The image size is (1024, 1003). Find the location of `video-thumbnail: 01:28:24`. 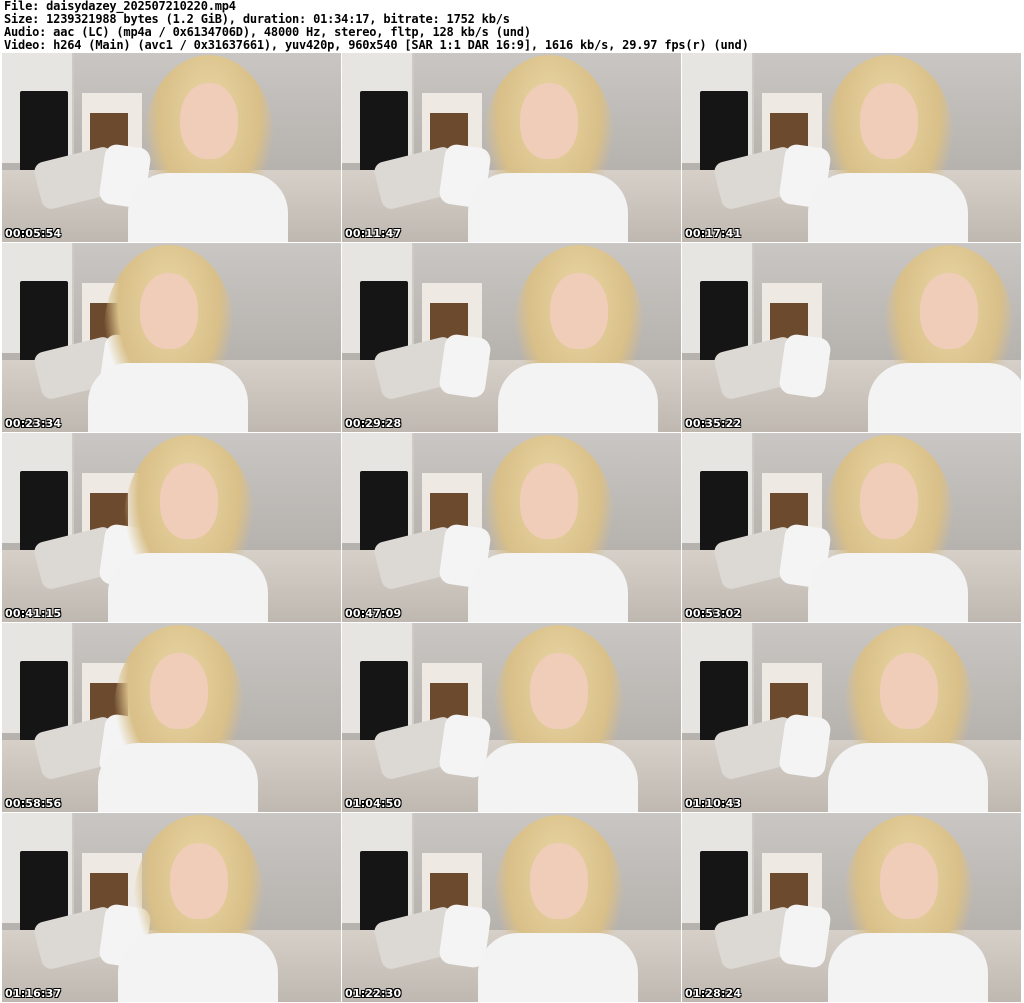

video-thumbnail: 01:28:24 is located at coordinates (851, 907).